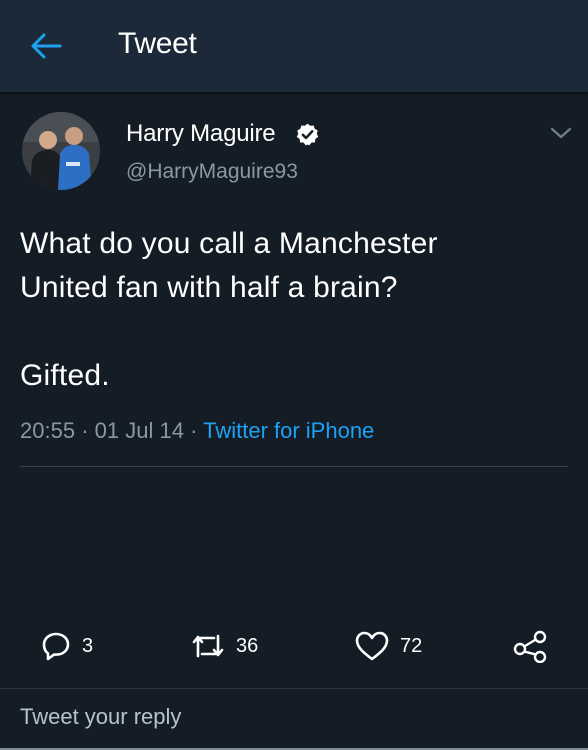 The height and width of the screenshot is (750, 588). I want to click on back-button, so click(46, 46).